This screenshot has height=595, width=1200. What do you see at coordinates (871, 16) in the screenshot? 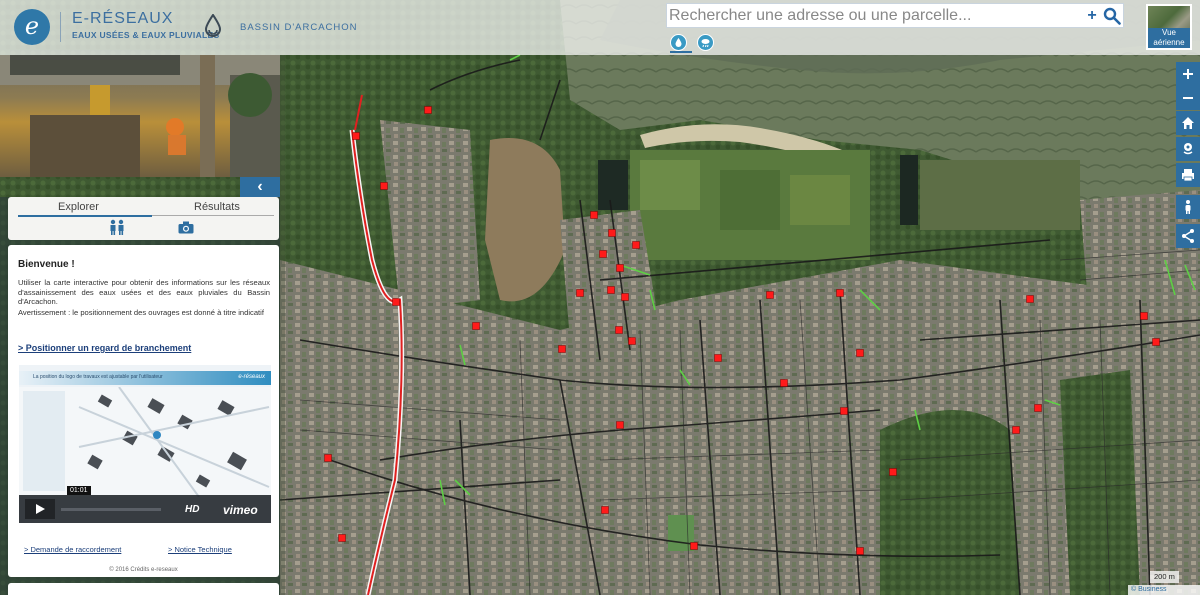
I see `search-input` at bounding box center [871, 16].